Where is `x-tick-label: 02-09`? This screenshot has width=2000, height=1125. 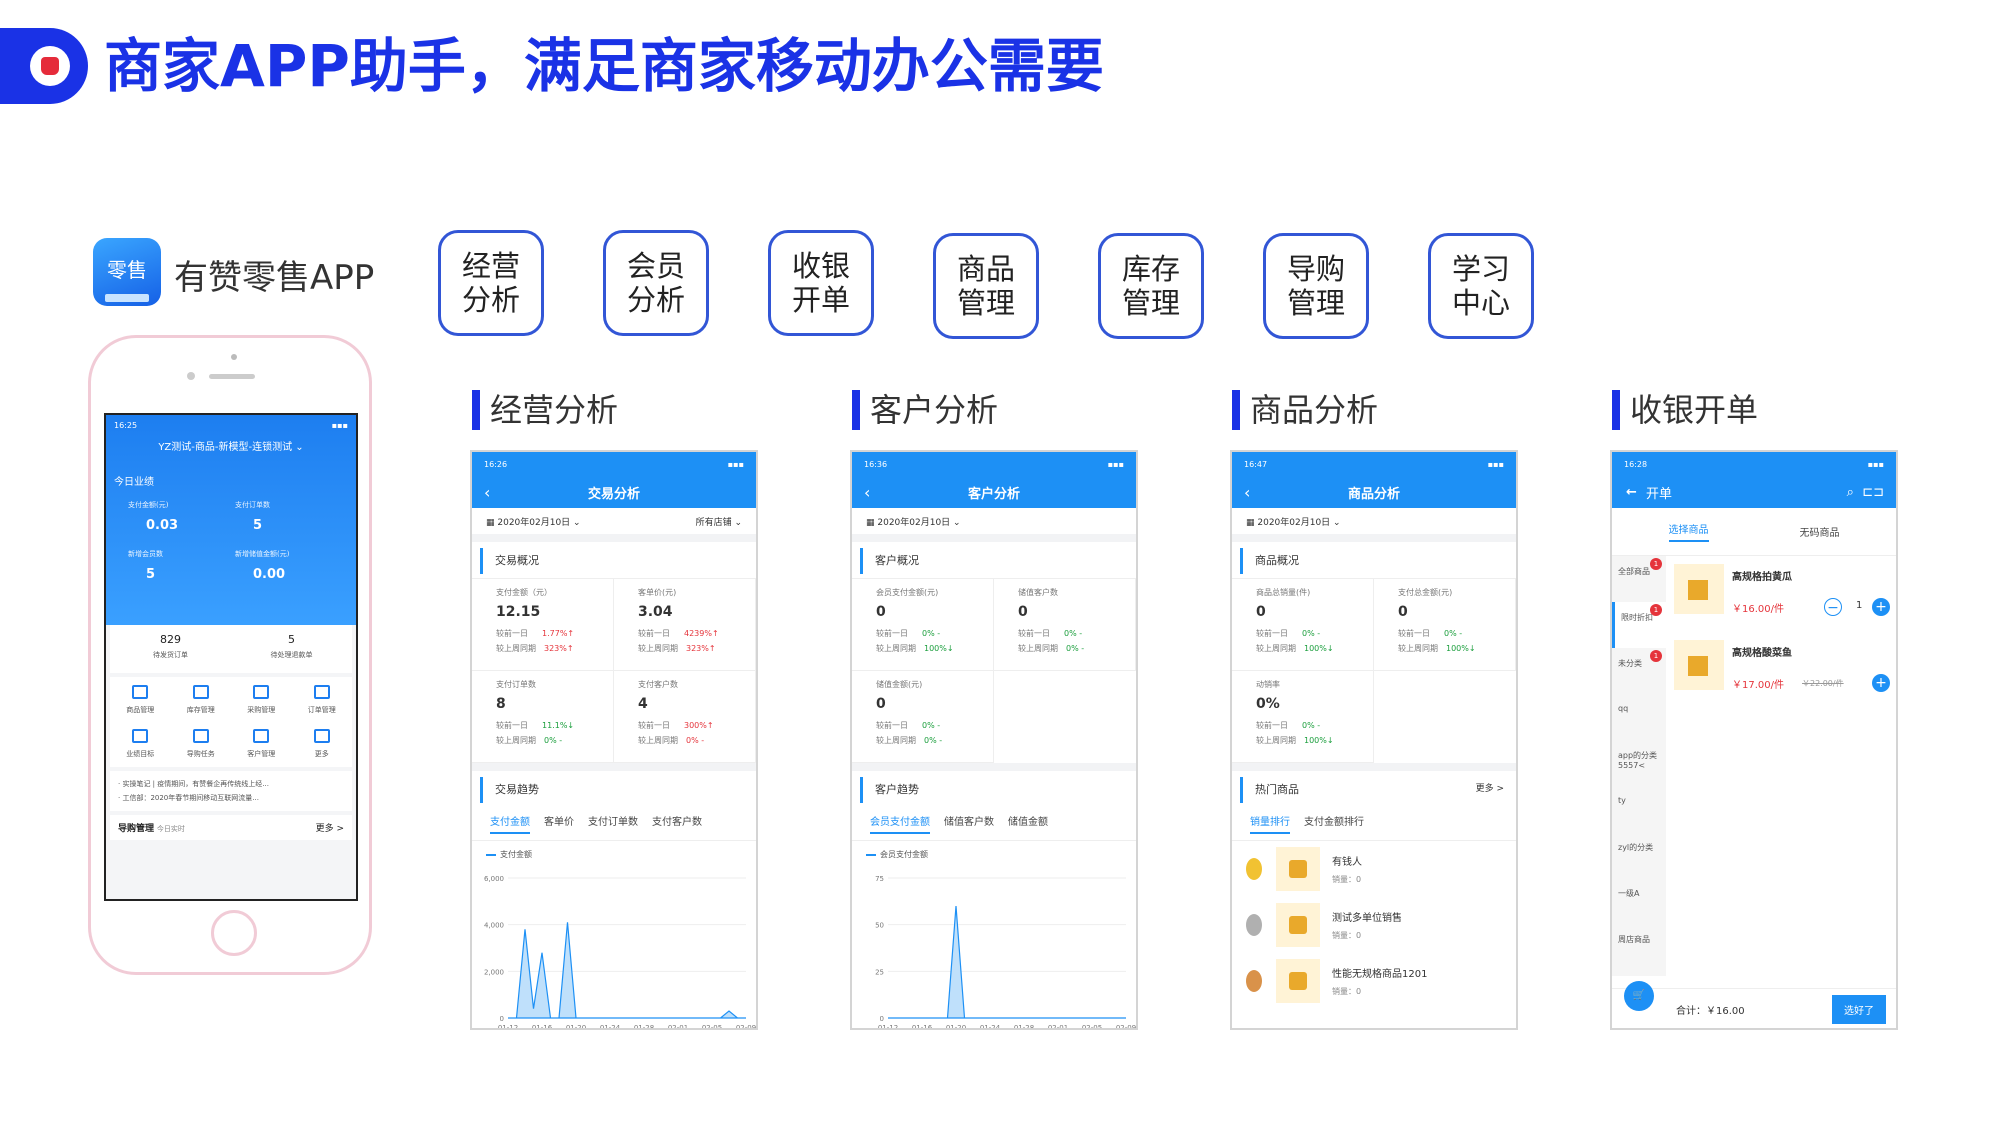 x-tick-label: 02-09 is located at coordinates (746, 1027).